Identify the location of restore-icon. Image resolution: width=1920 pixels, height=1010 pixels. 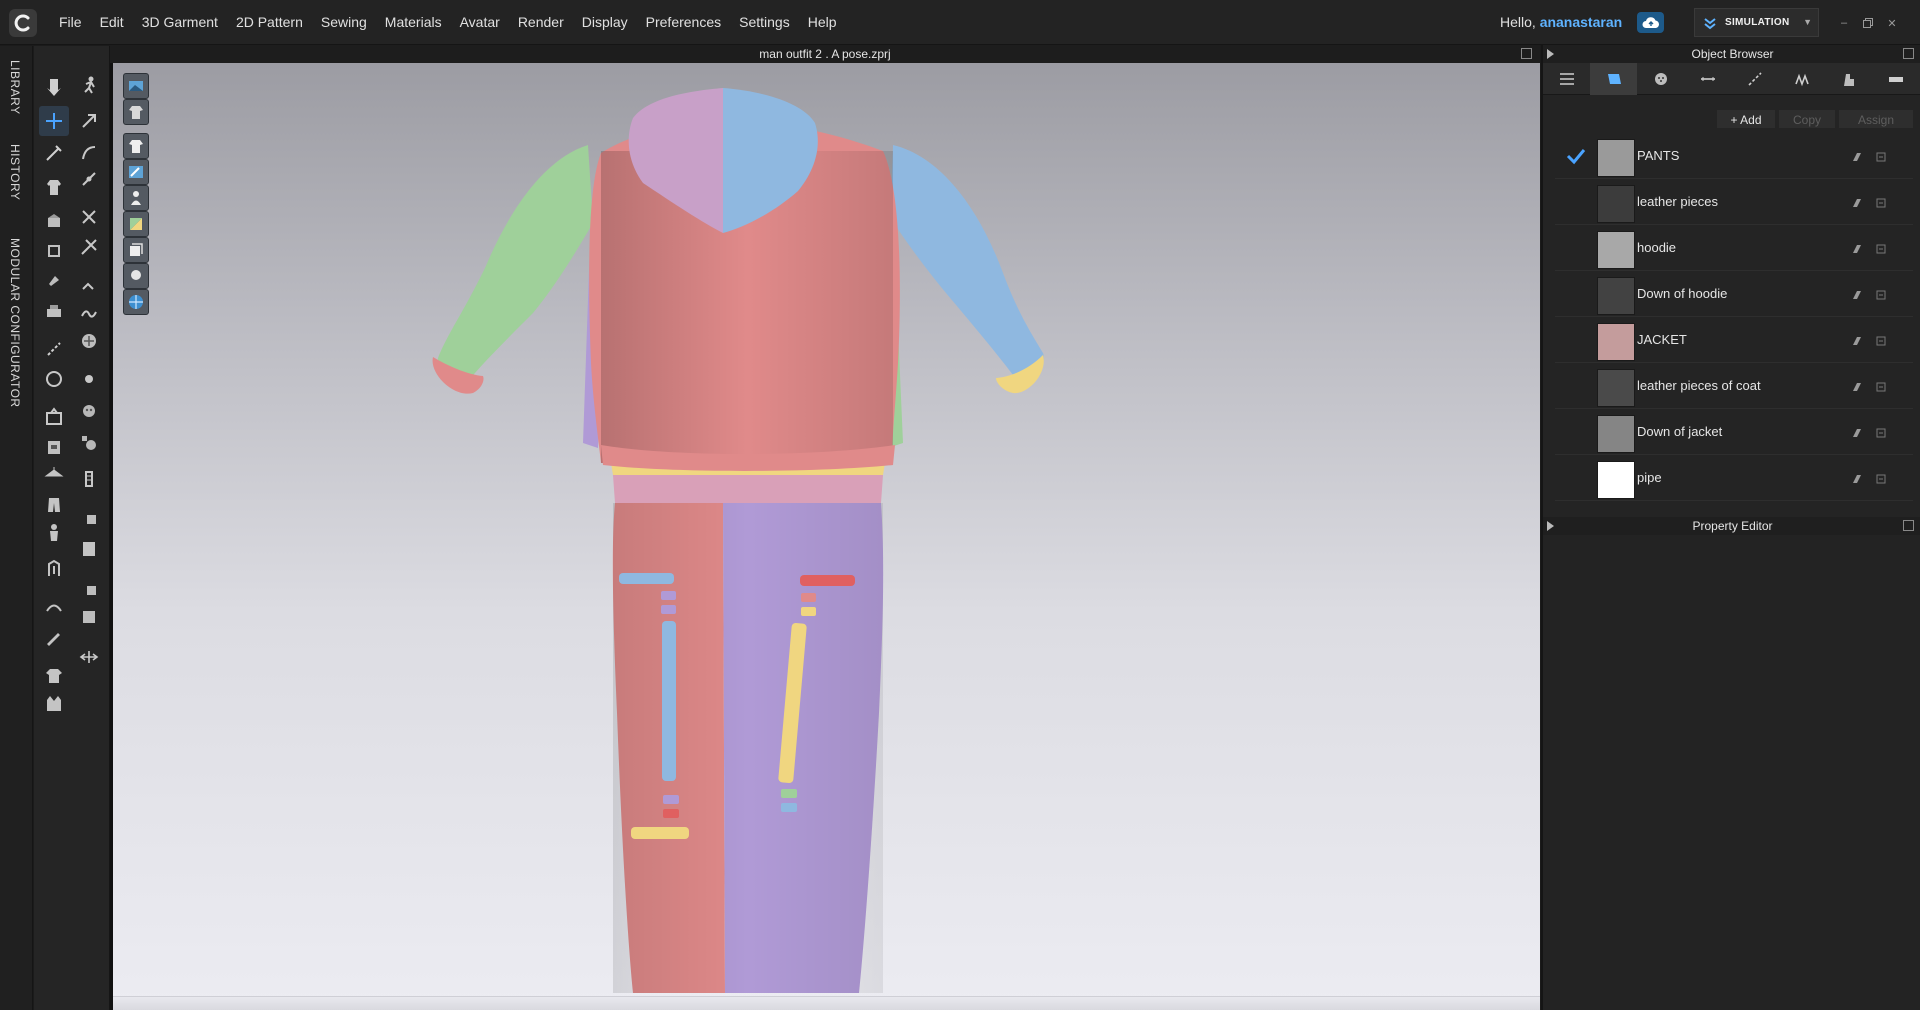
(1868, 23).